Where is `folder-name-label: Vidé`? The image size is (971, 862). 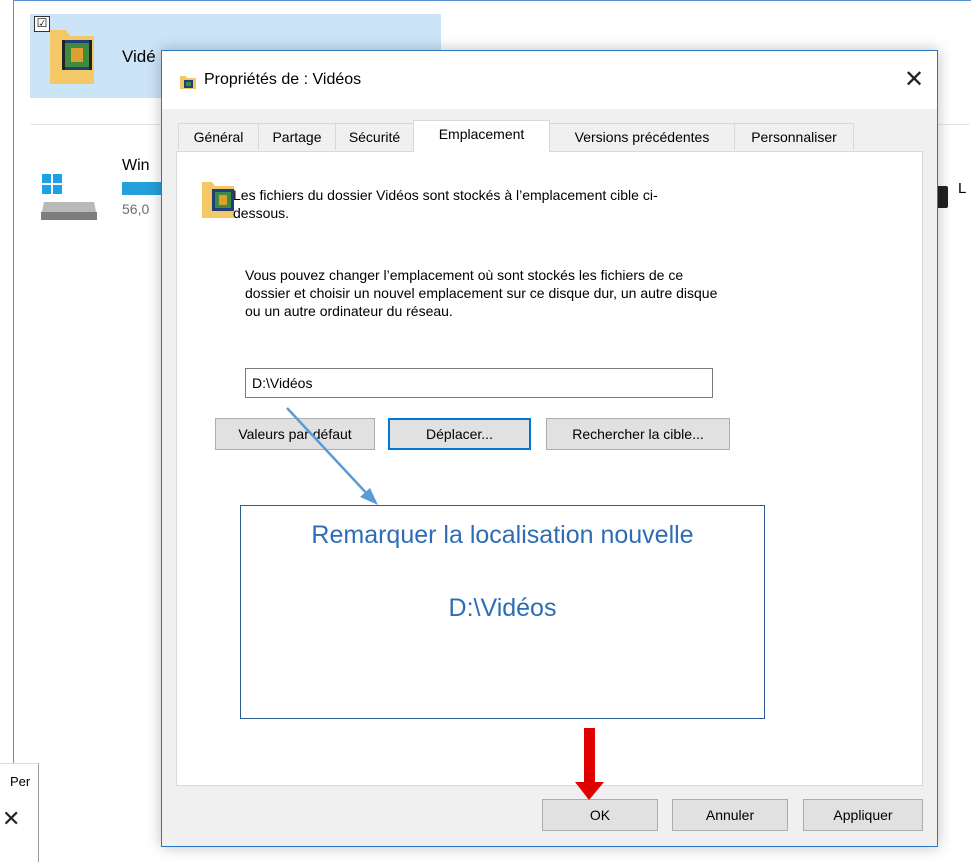 folder-name-label: Vidé is located at coordinates (139, 56).